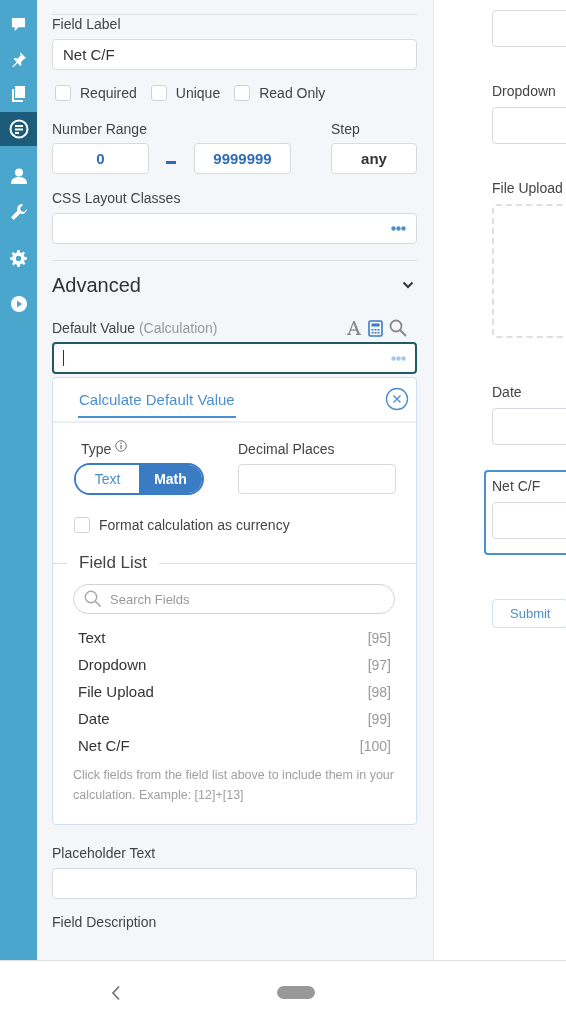 The height and width of the screenshot is (1024, 566). What do you see at coordinates (287, 449) in the screenshot?
I see `decimal-places-label: Decimal Places` at bounding box center [287, 449].